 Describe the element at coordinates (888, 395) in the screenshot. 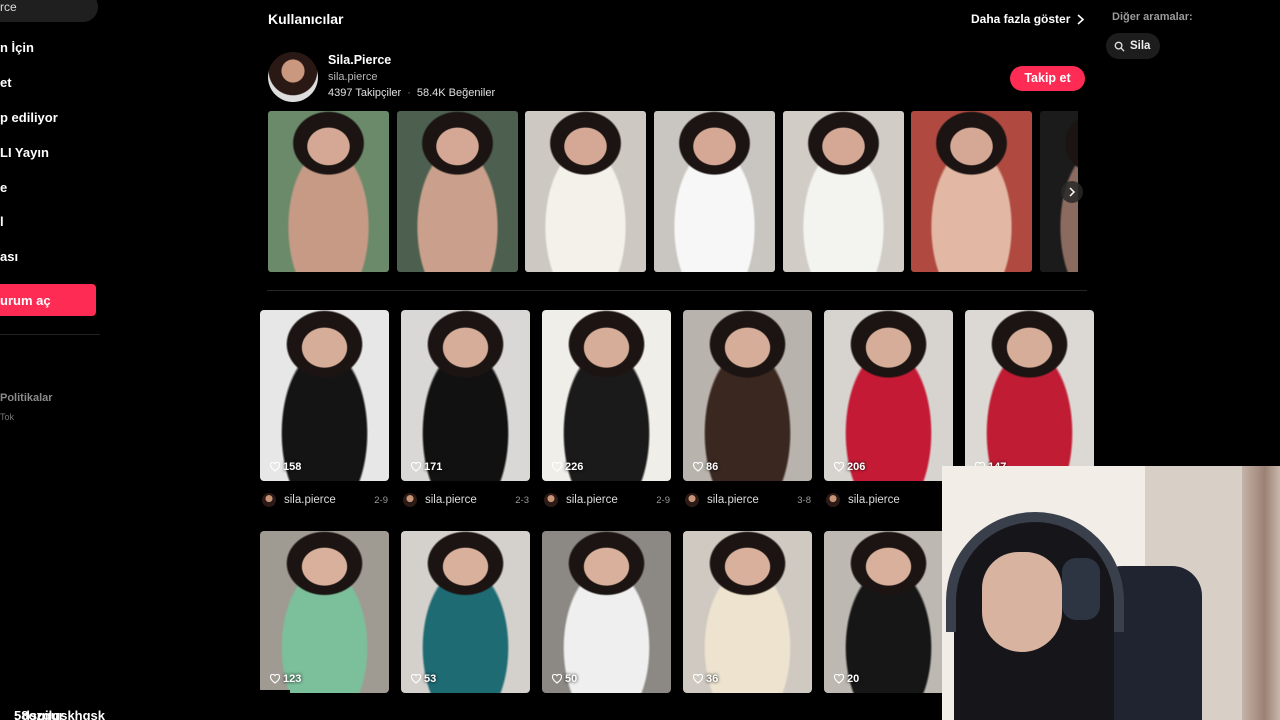

I see `video-card: 206` at that location.